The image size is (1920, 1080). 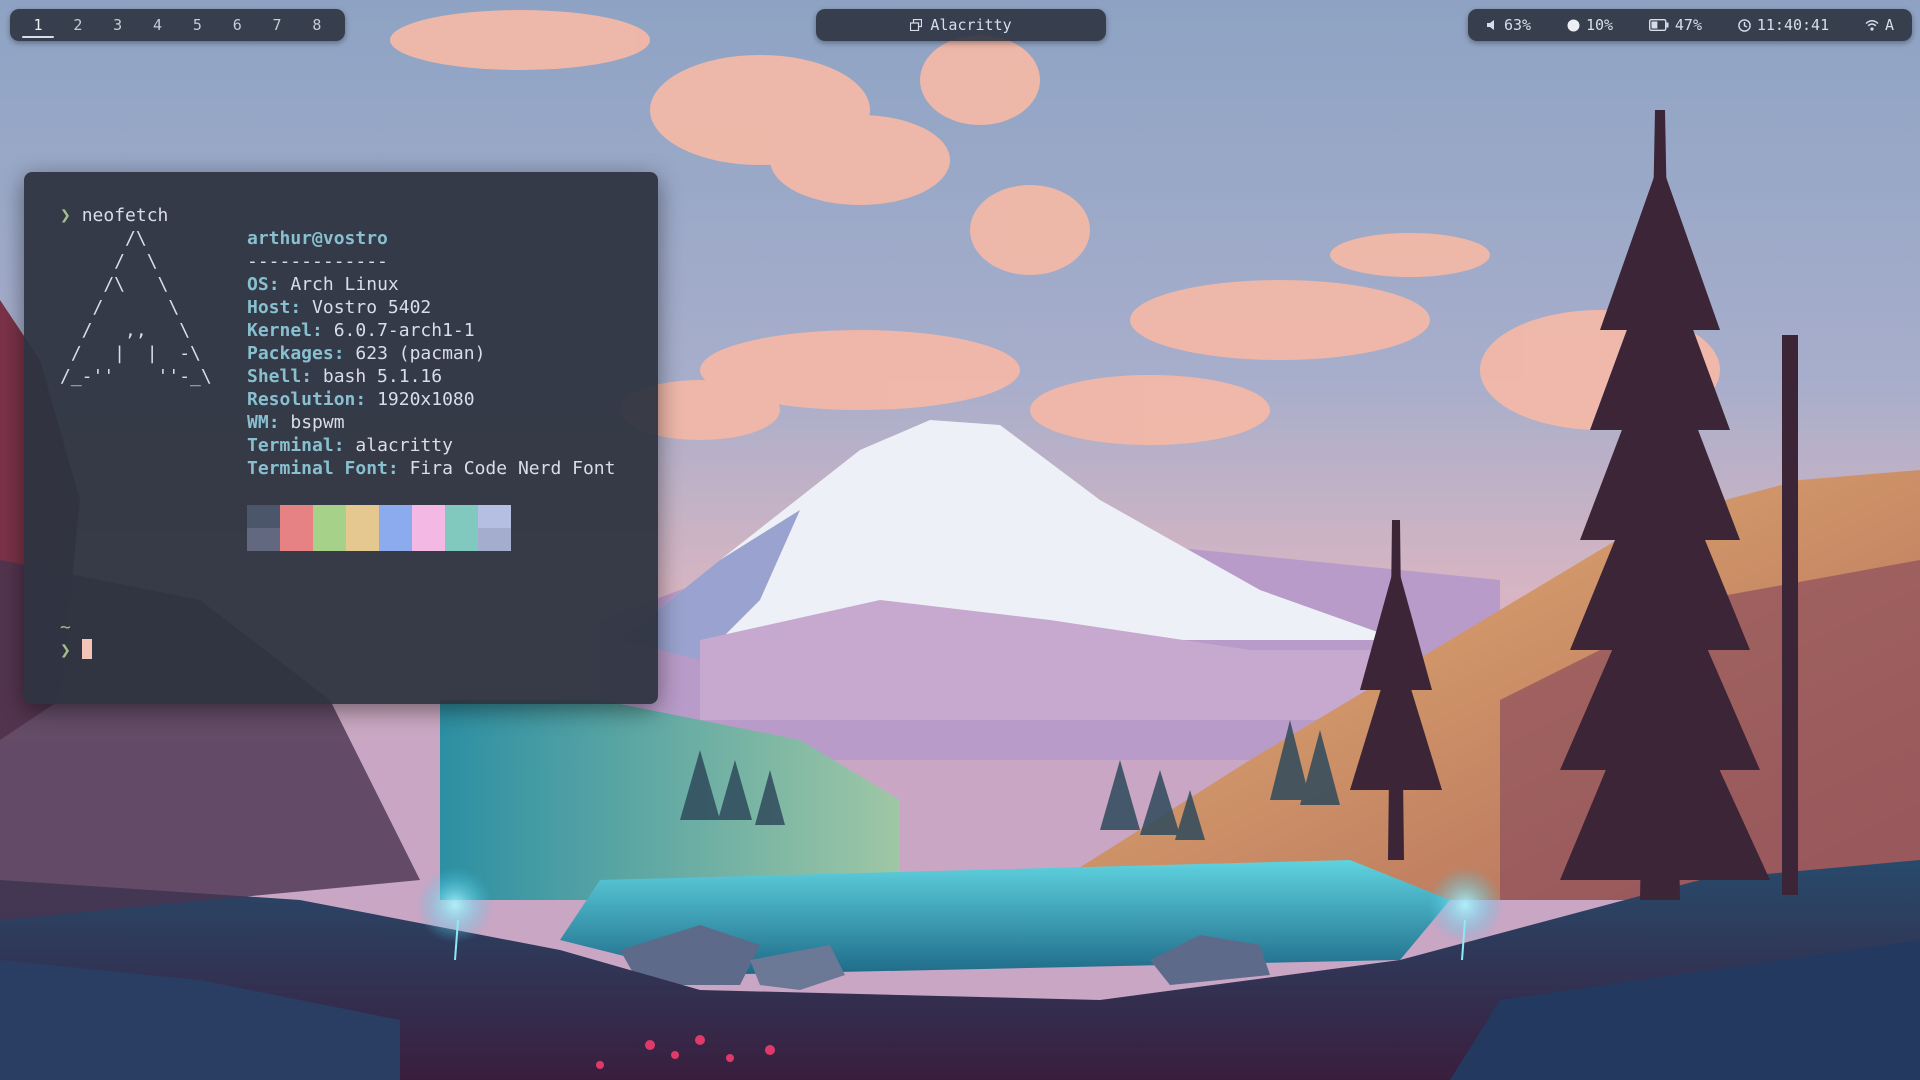 I want to click on info-key: Kernel, so click(x=280, y=330).